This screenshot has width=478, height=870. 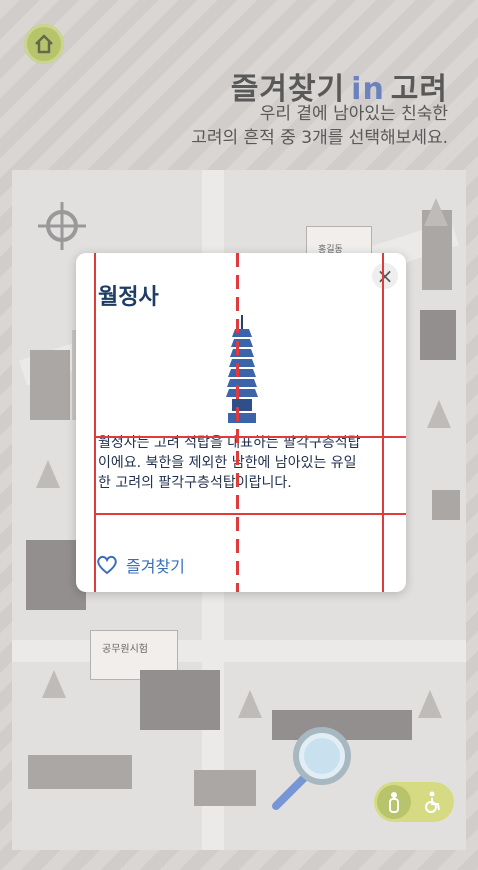 What do you see at coordinates (383, 422) in the screenshot?
I see `guide-line-right` at bounding box center [383, 422].